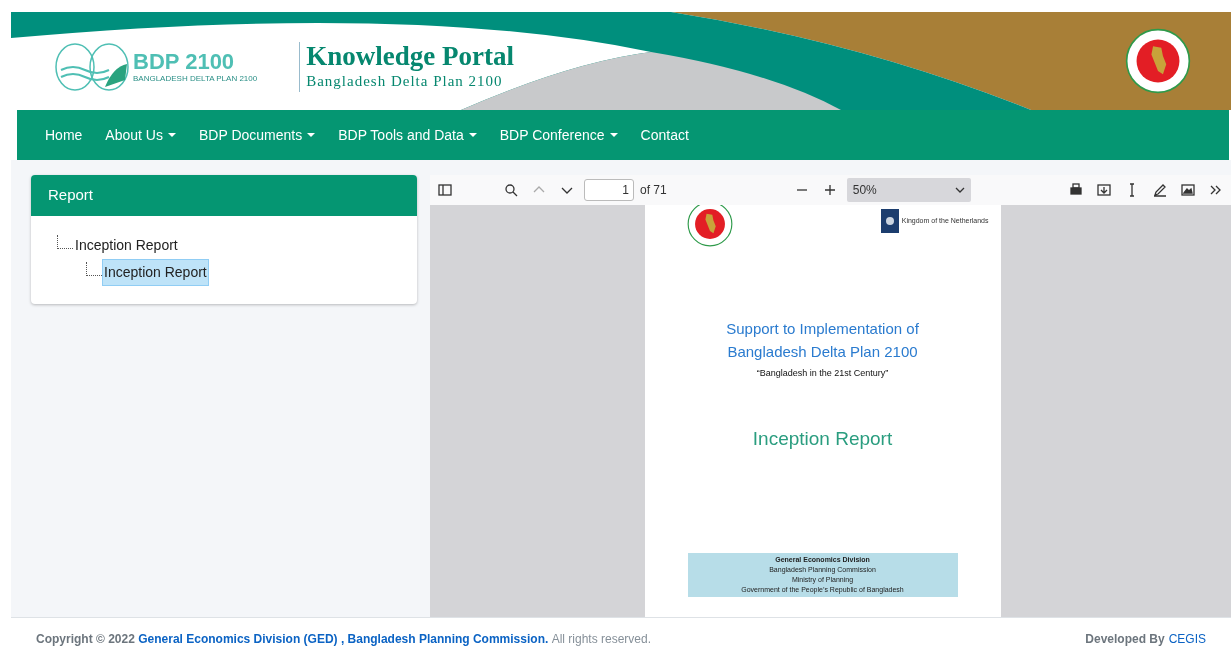  Describe the element at coordinates (822, 329) in the screenshot. I see `document-title-line: Support to Implementation of` at that location.